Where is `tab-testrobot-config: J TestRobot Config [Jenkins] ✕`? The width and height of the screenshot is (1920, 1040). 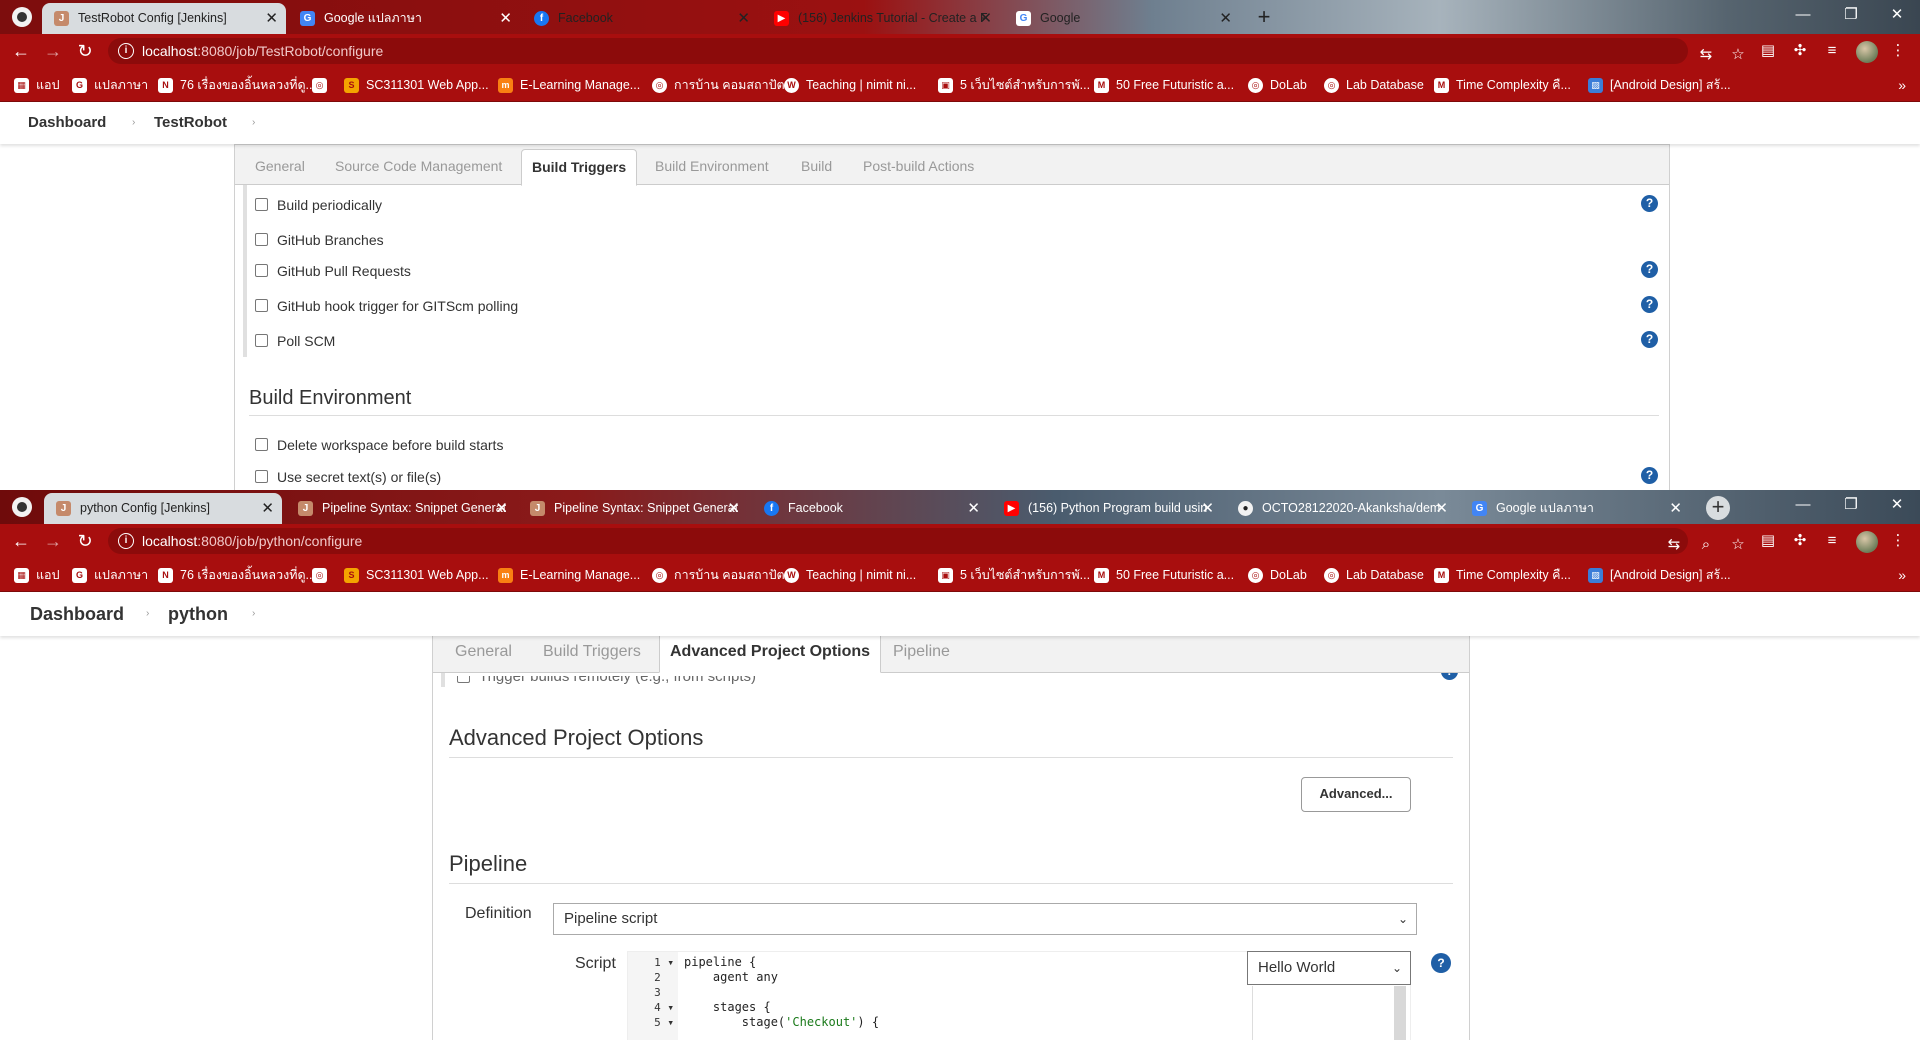 tab-testrobot-config: J TestRobot Config [Jenkins] ✕ is located at coordinates (164, 18).